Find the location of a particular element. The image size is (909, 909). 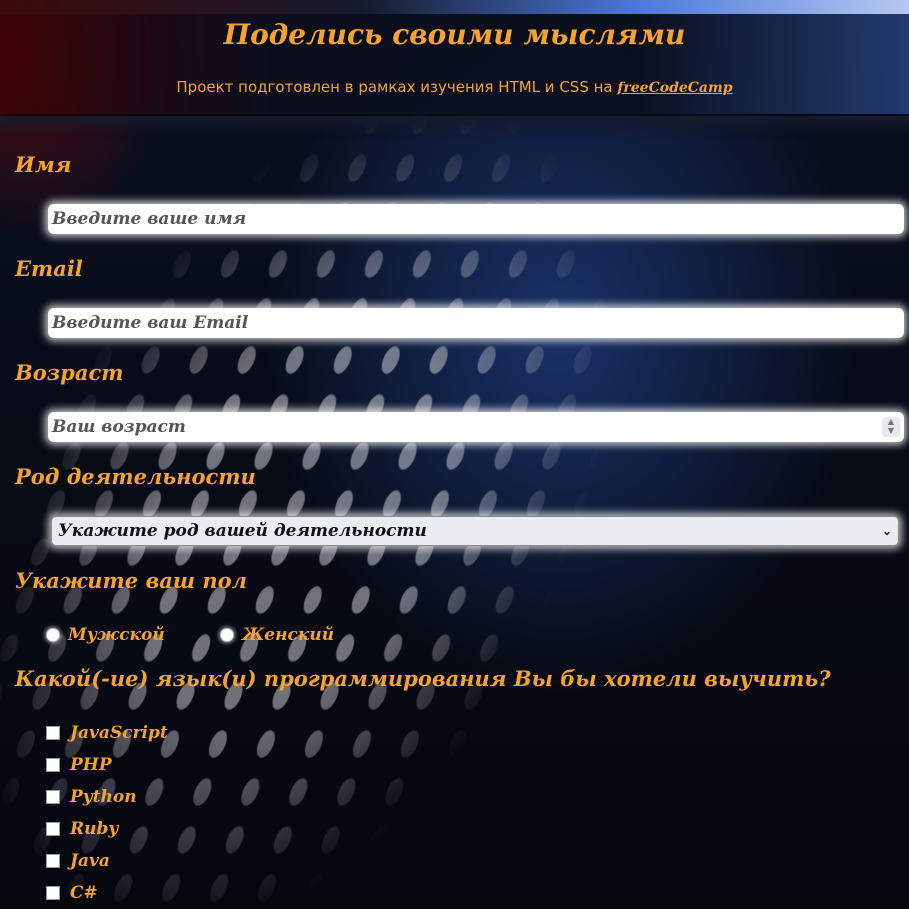

checkbox-ruby is located at coordinates (53, 829).